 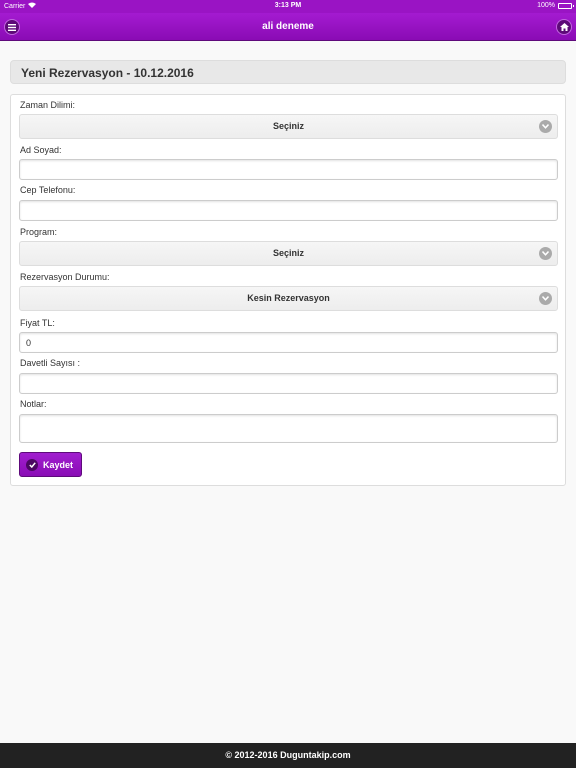 I want to click on reservation-status-label: Rezervasyon Durumu:, so click(x=65, y=277).